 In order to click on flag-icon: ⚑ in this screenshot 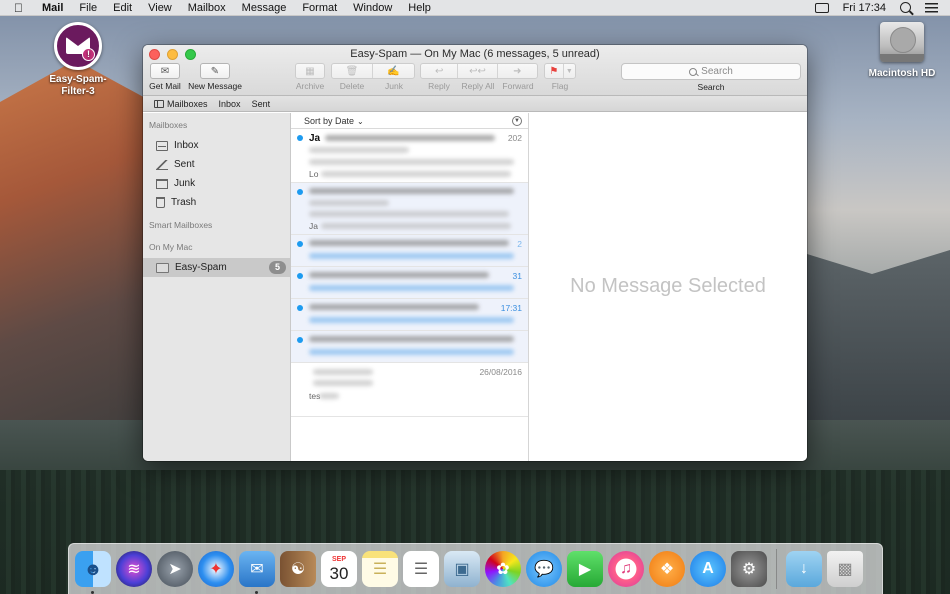, I will do `click(554, 71)`.